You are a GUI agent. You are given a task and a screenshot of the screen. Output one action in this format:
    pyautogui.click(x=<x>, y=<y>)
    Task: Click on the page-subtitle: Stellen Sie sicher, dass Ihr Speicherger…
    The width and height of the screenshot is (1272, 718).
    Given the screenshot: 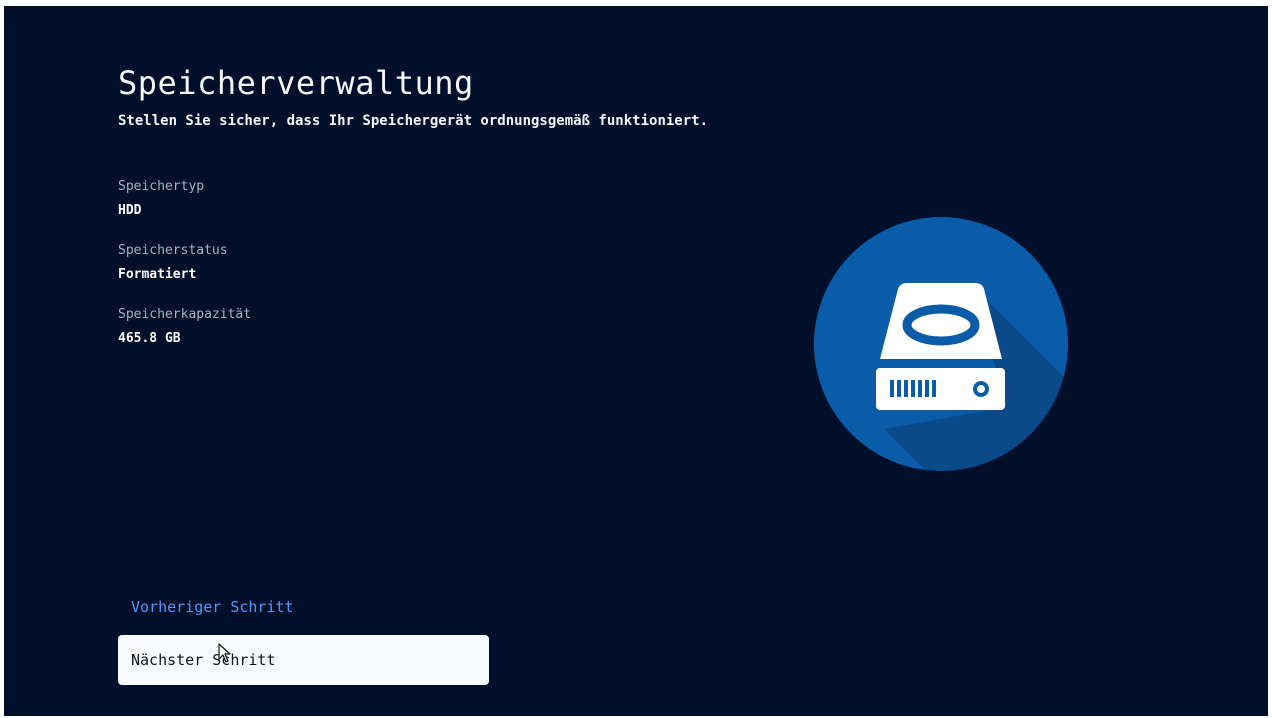 What is the action you would take?
    pyautogui.click(x=413, y=121)
    